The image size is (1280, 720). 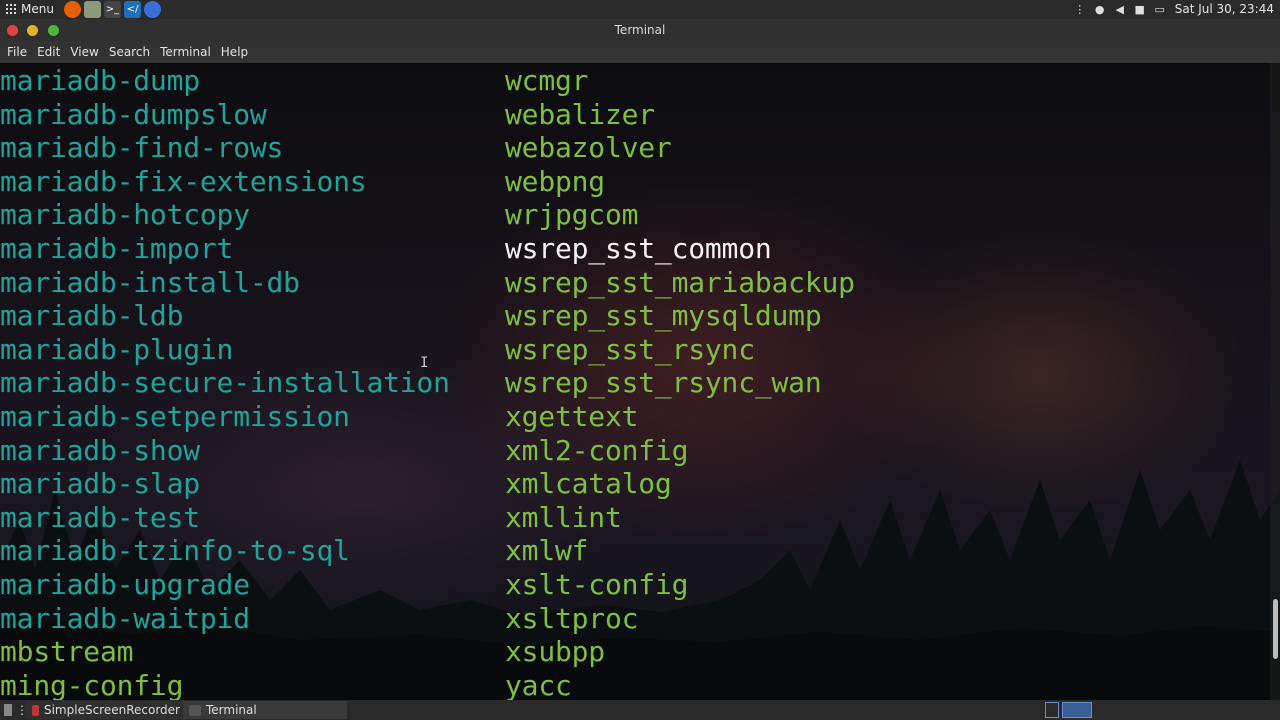 What do you see at coordinates (1224, 9) in the screenshot?
I see `clock: Sat Jul 30, 23:44` at bounding box center [1224, 9].